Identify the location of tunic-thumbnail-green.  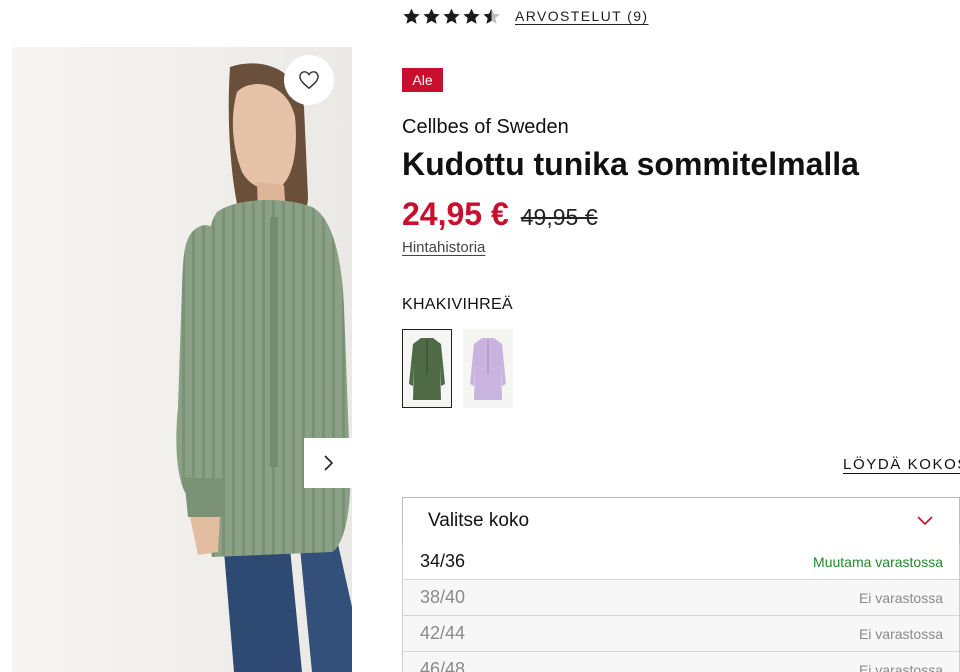
(427, 368).